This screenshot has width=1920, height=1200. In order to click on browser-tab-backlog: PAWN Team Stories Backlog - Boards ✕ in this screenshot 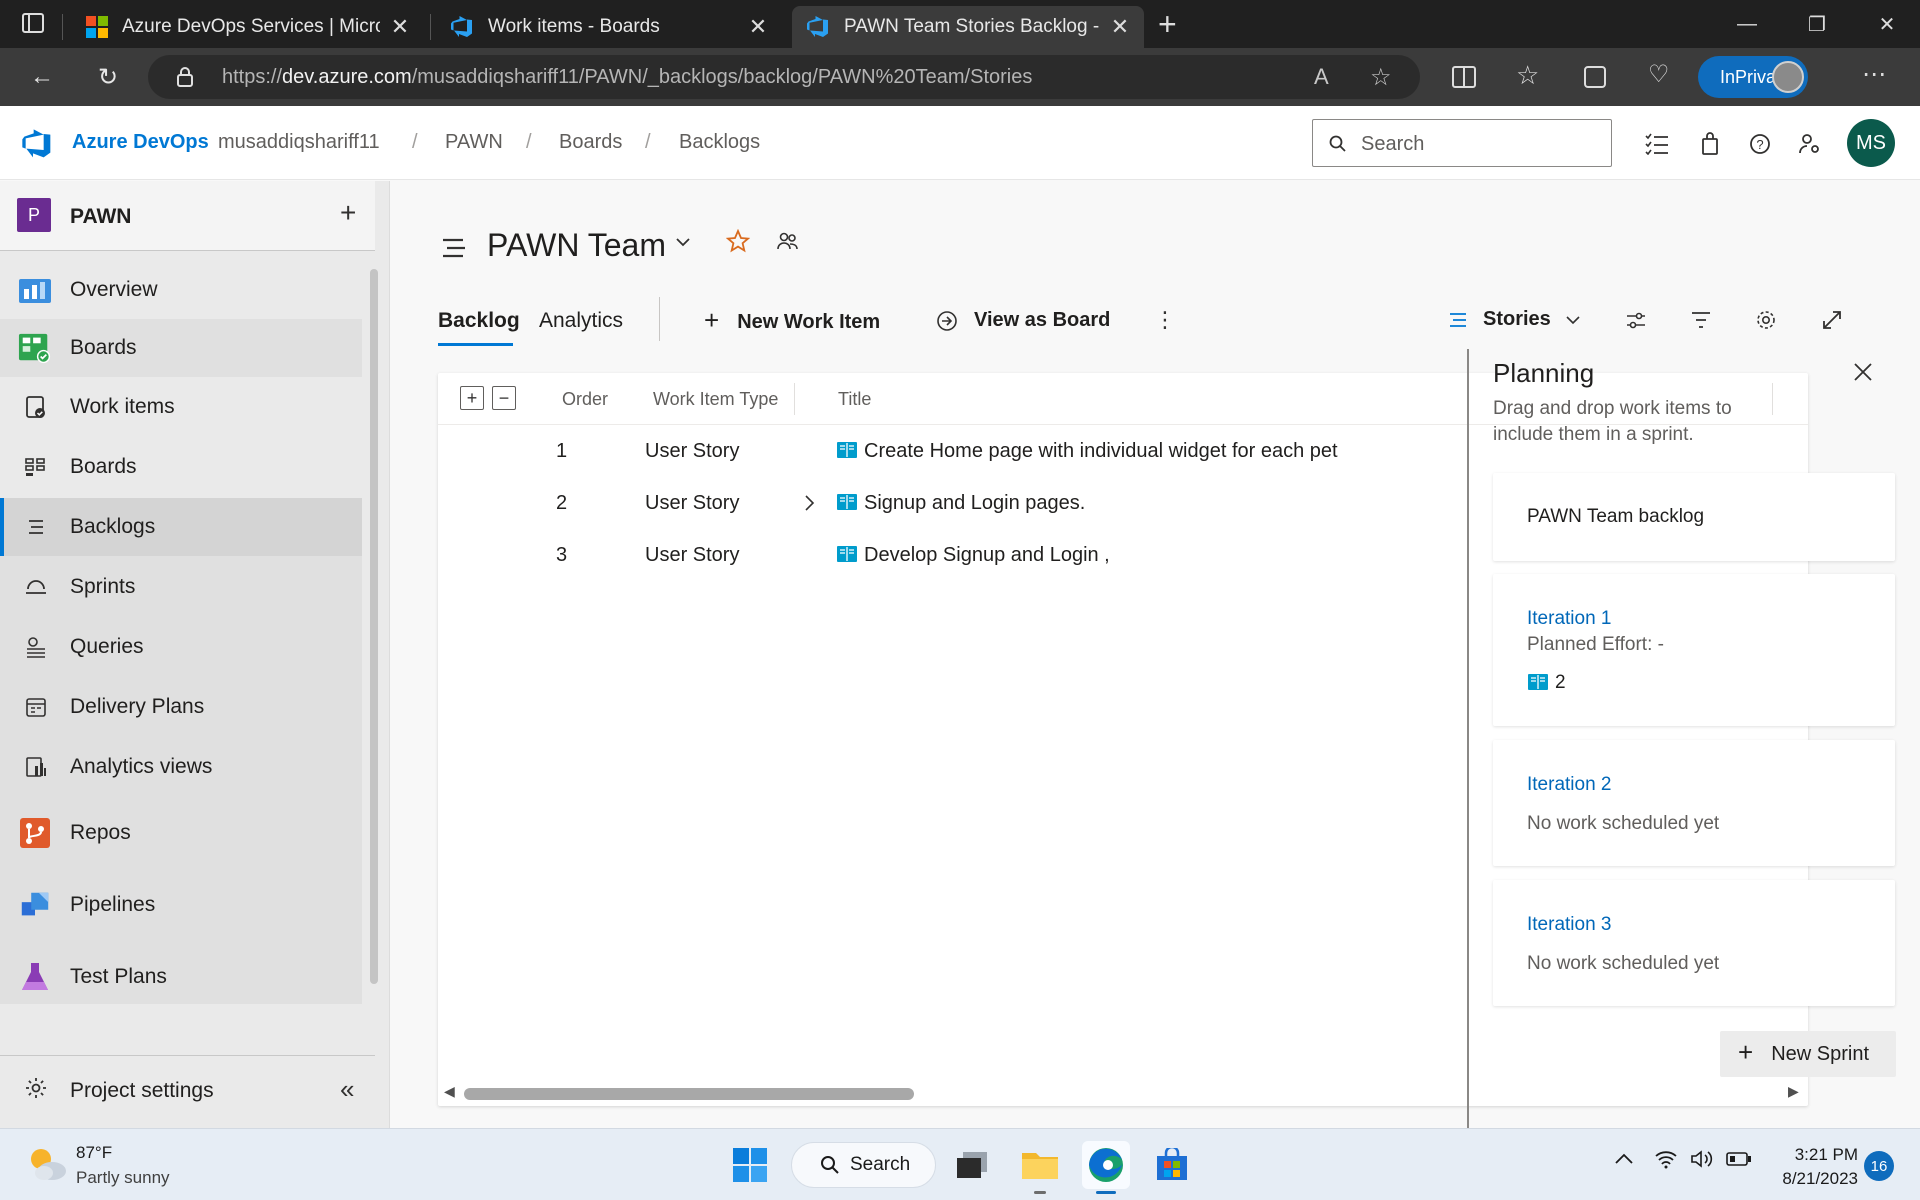, I will do `click(968, 27)`.